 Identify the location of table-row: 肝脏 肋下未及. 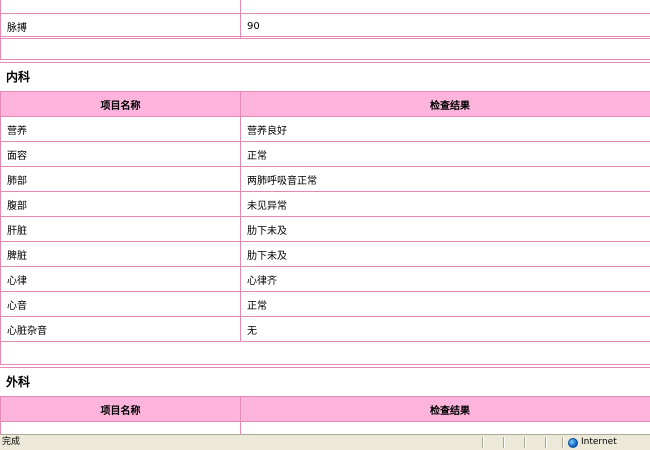
(325, 229).